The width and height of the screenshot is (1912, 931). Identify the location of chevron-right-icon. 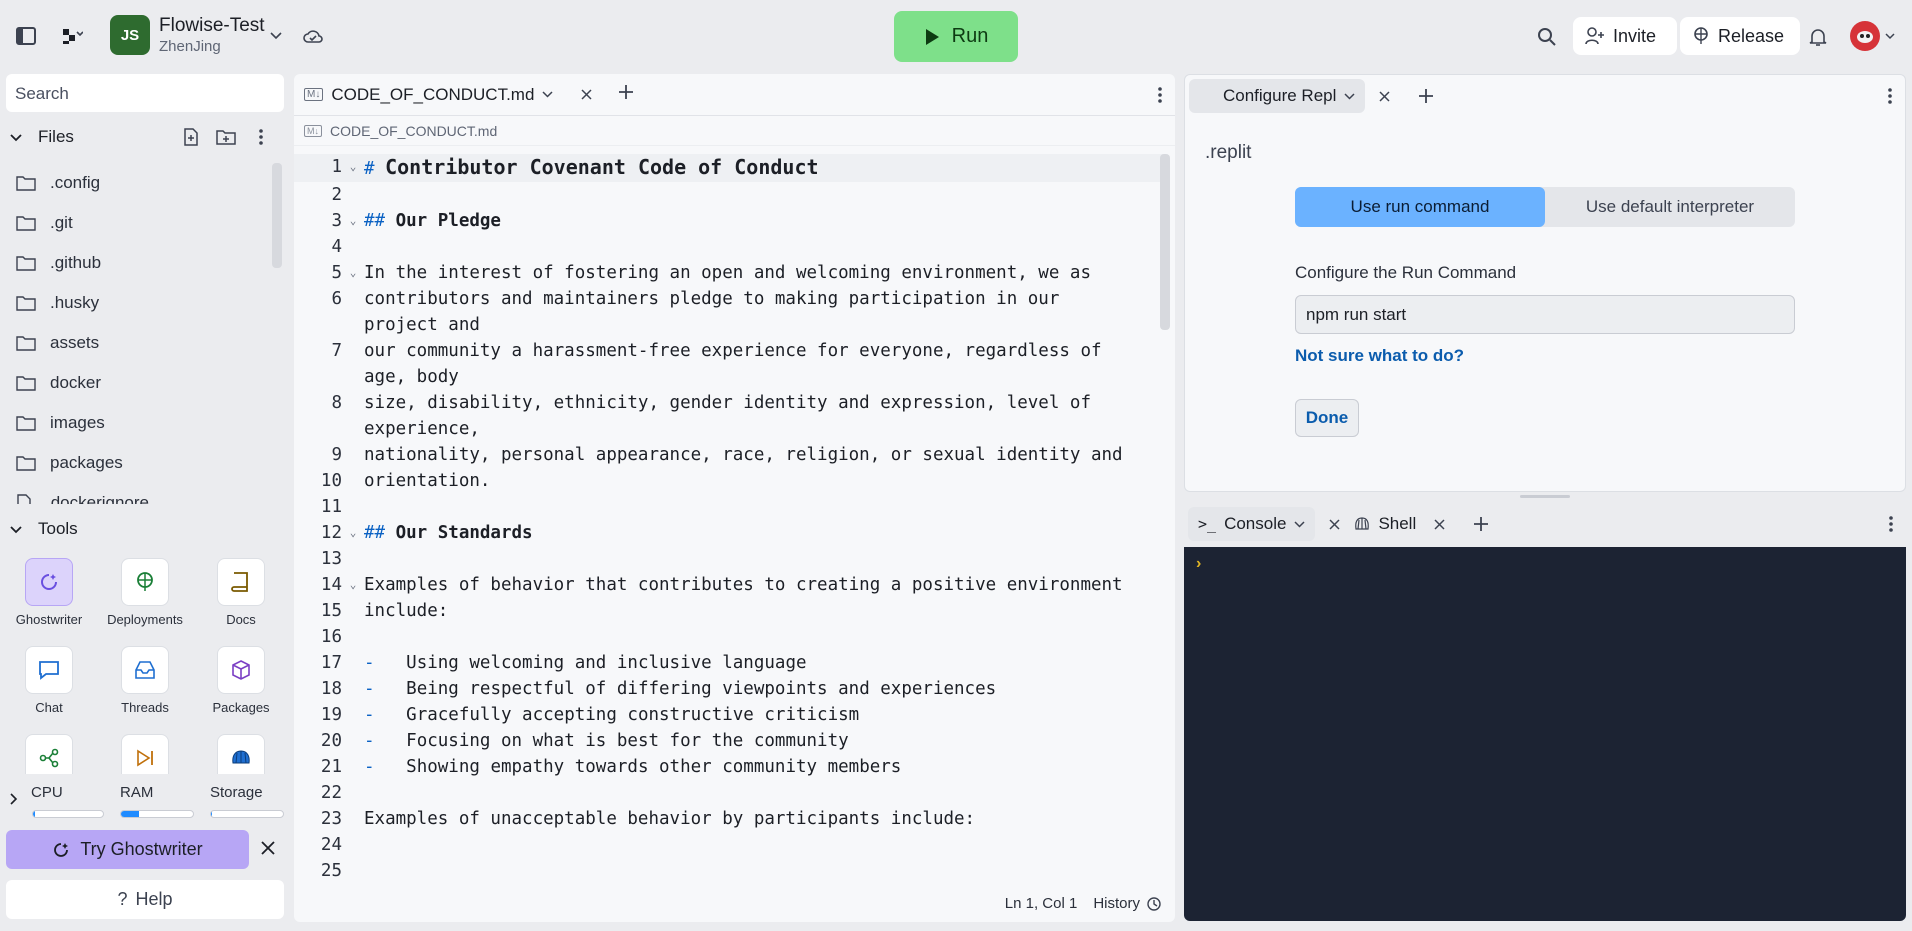
(14, 800).